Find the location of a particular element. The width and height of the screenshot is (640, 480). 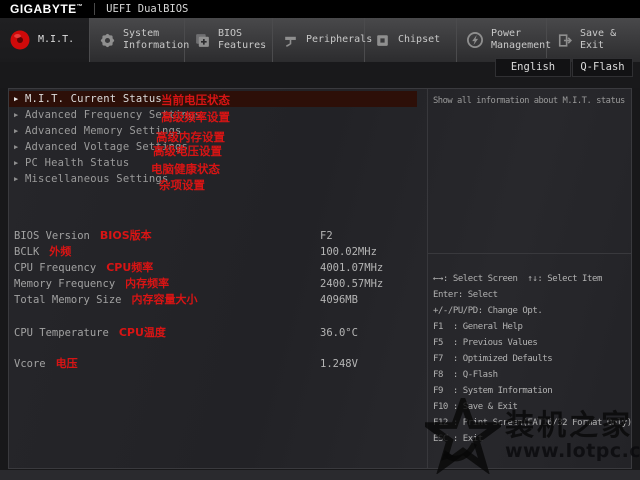

peripherals-icon is located at coordinates (290, 40).